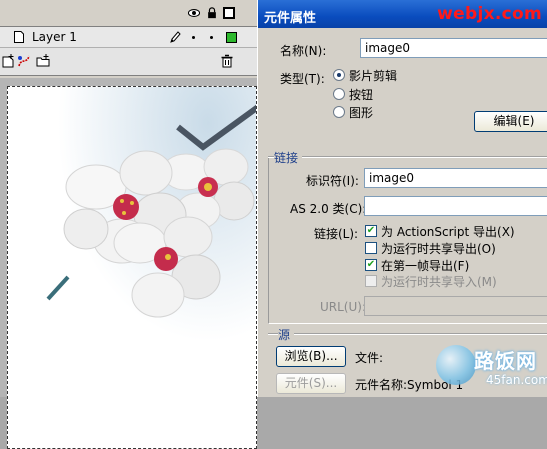 The width and height of the screenshot is (547, 449). Describe the element at coordinates (19, 37) in the screenshot. I see `layer-page-icon` at that location.